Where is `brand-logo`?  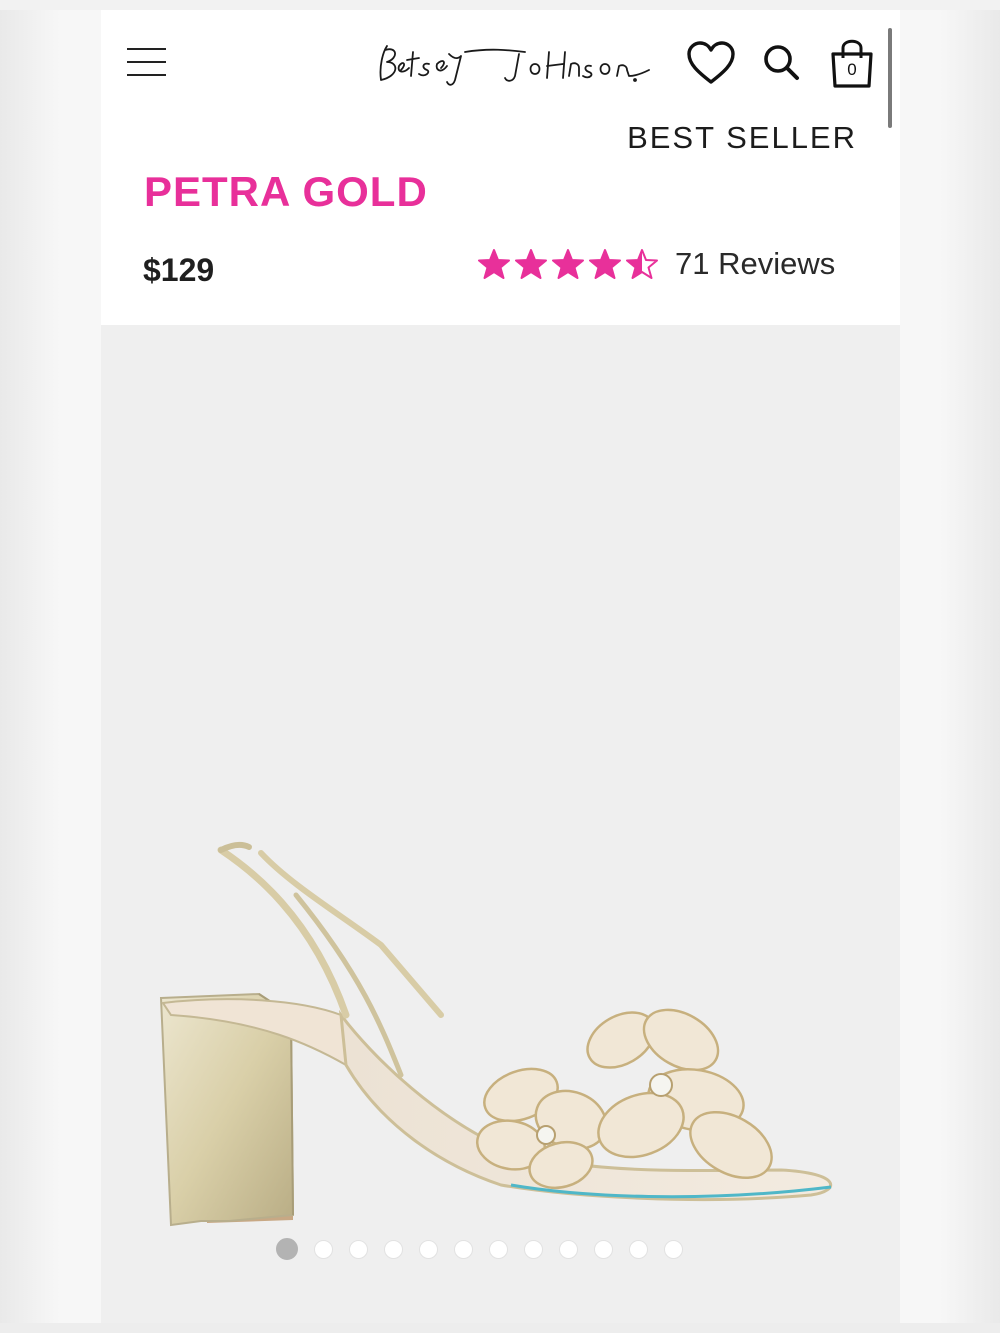 brand-logo is located at coordinates (512, 66).